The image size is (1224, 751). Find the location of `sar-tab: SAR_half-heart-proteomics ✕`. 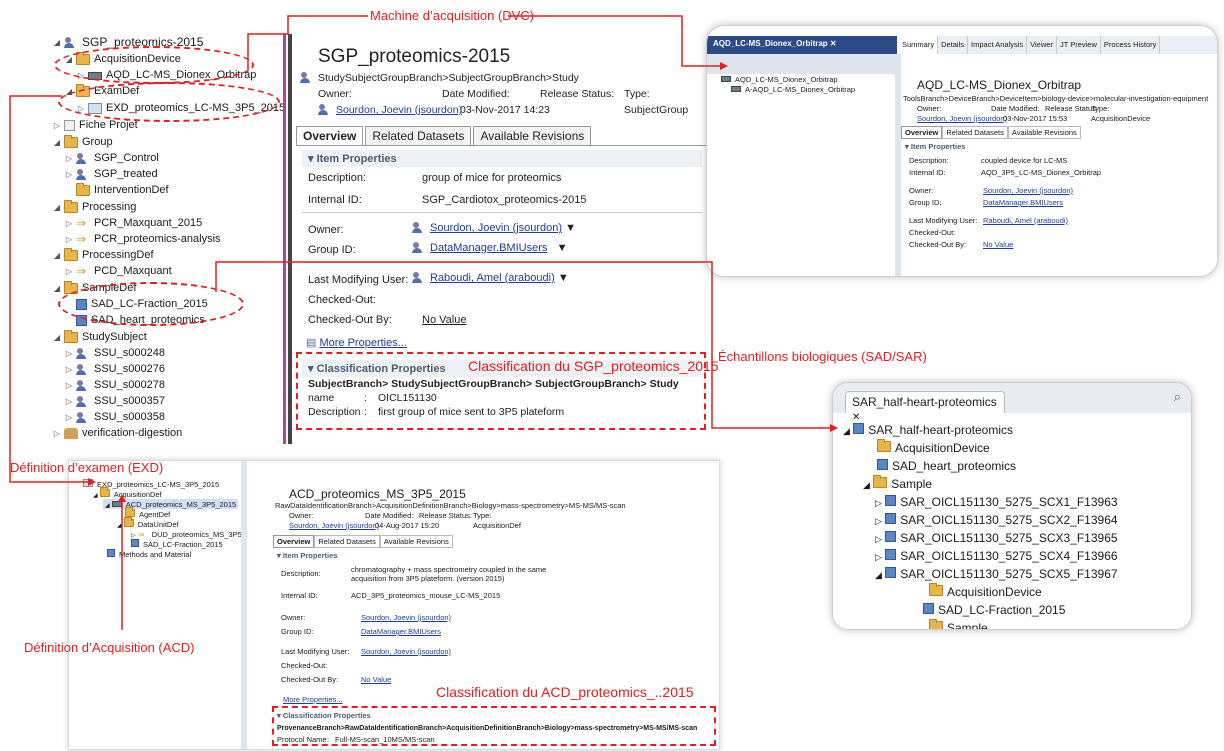

sar-tab: SAR_half-heart-proteomics ✕ is located at coordinates (925, 407).